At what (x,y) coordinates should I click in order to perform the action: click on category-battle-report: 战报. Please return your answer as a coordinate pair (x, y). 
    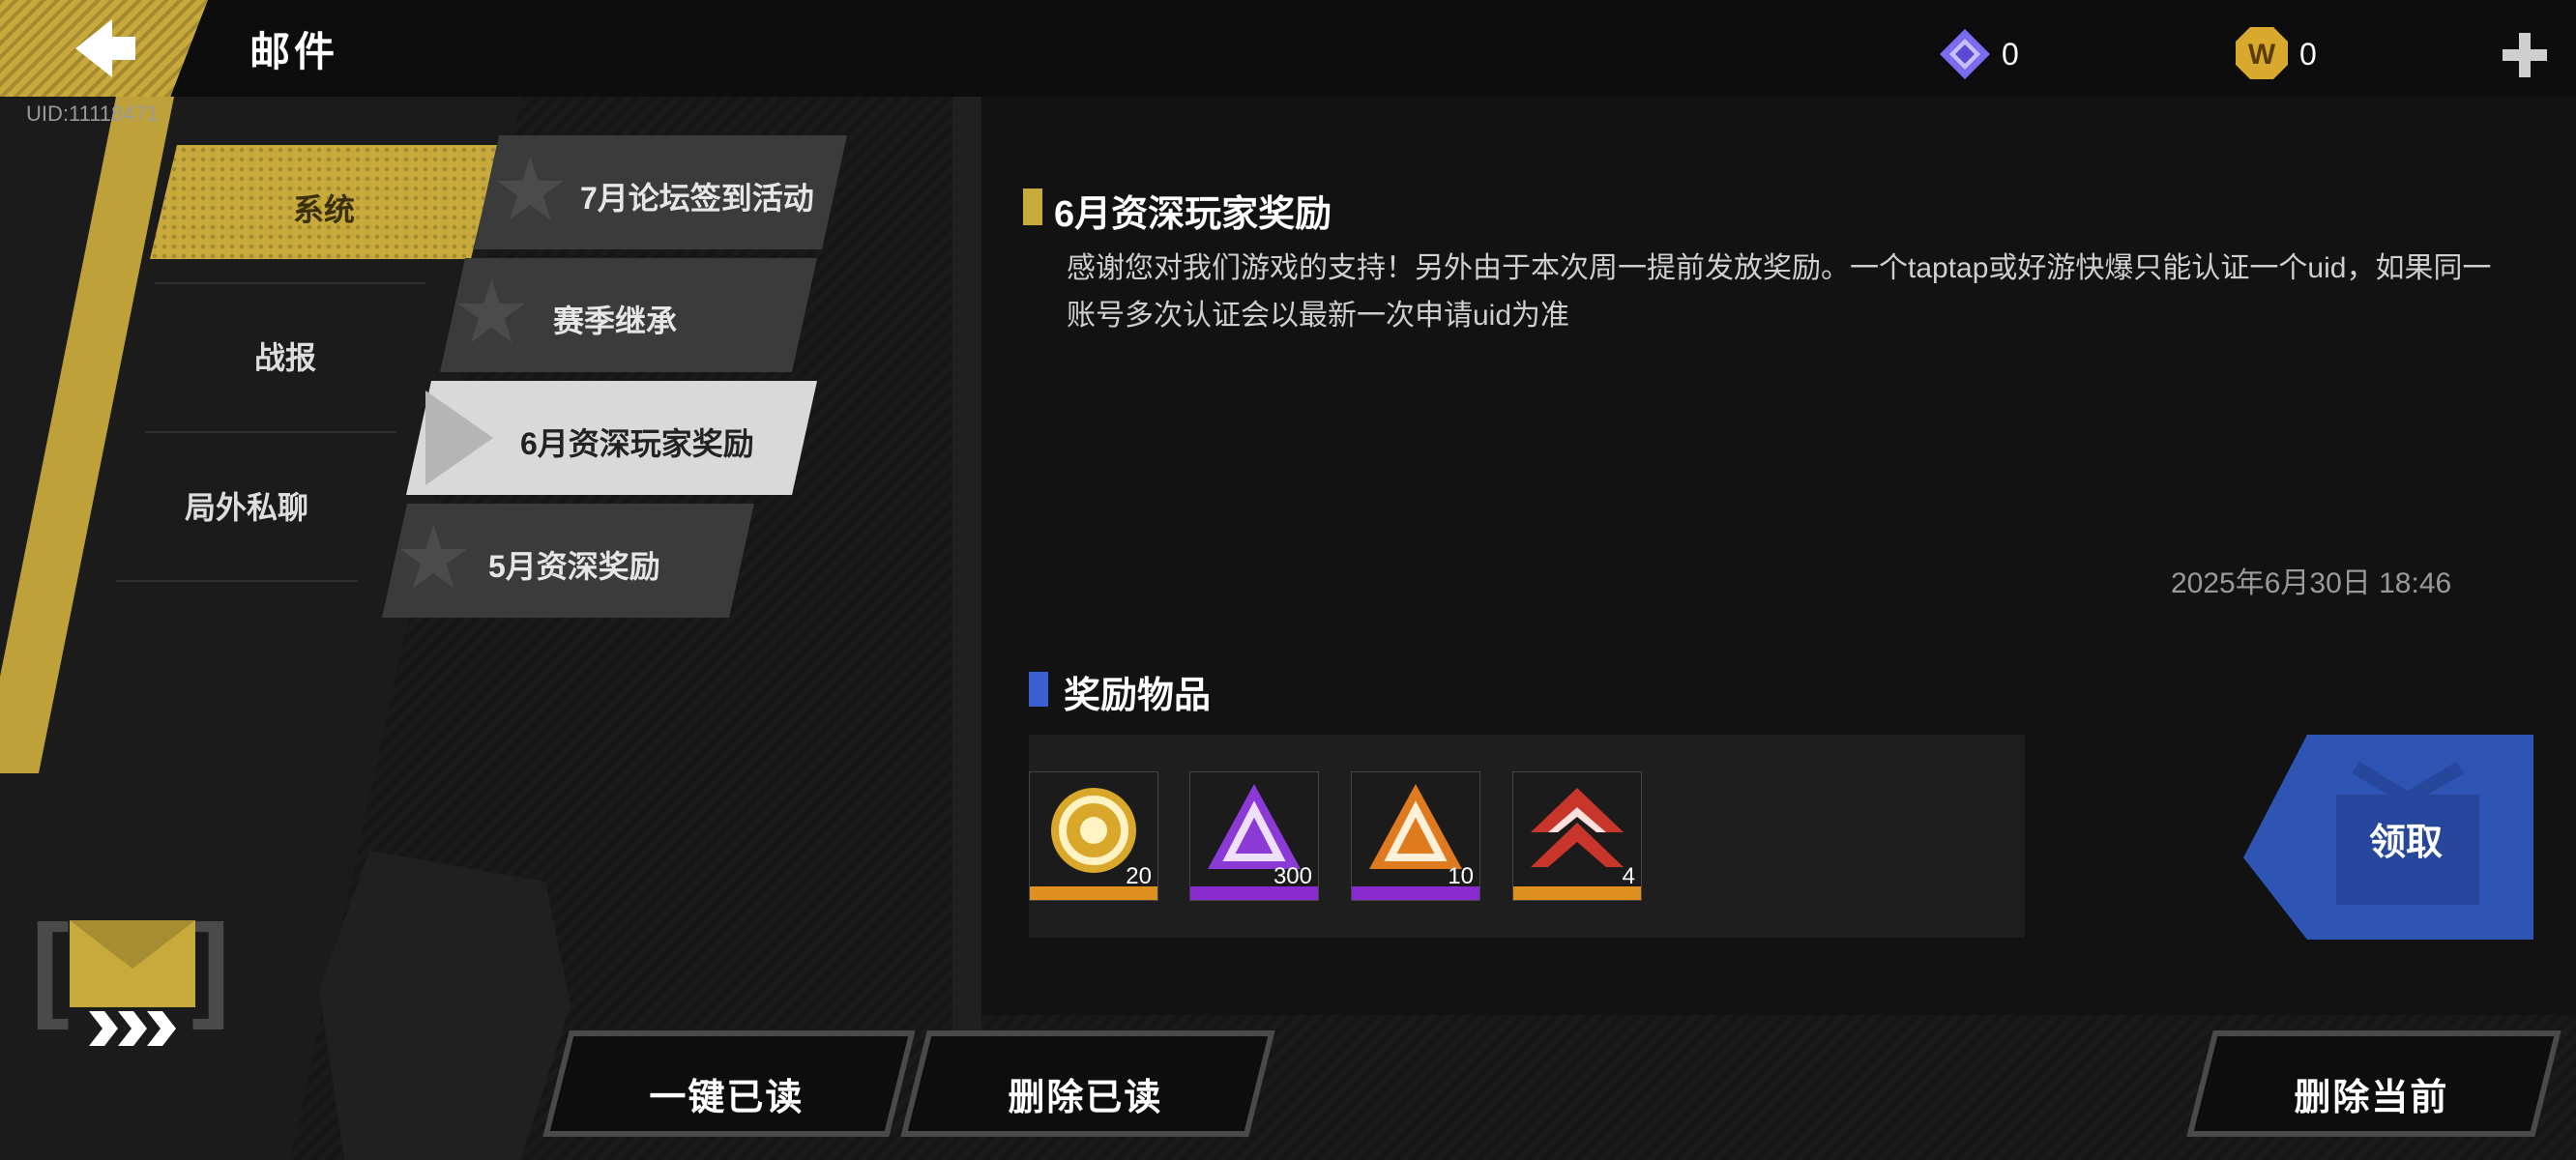
    Looking at the image, I should click on (285, 356).